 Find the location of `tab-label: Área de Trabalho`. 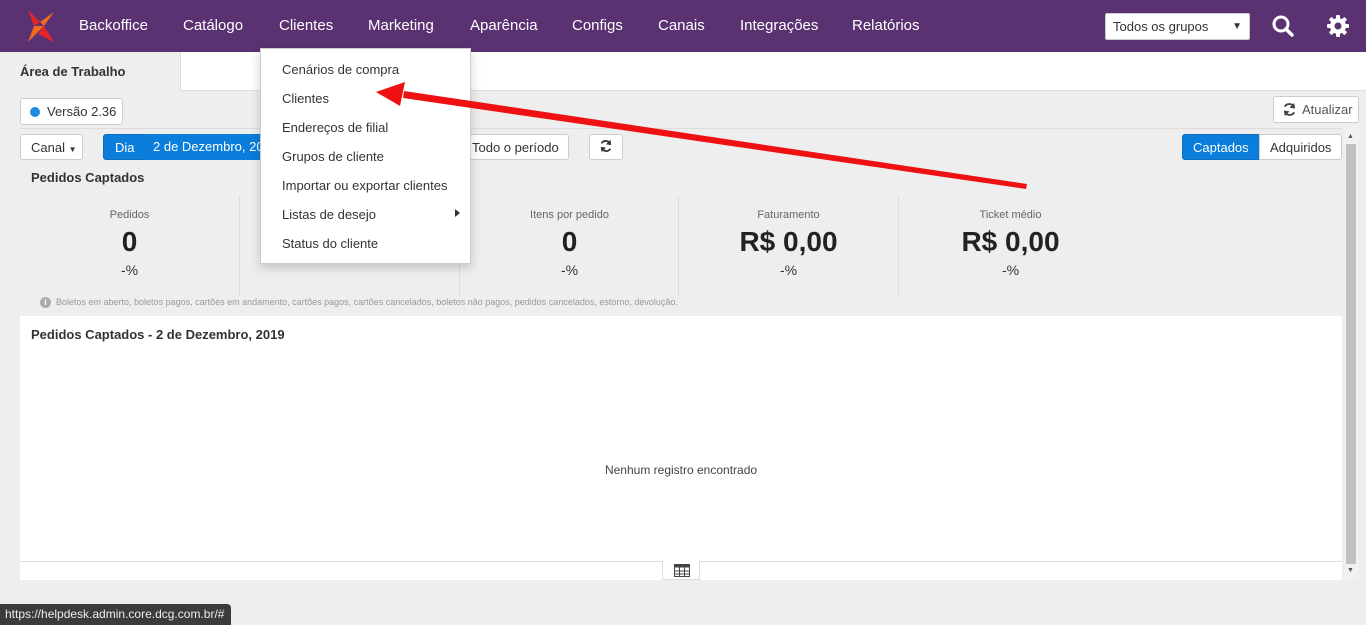

tab-label: Área de Trabalho is located at coordinates (73, 71).